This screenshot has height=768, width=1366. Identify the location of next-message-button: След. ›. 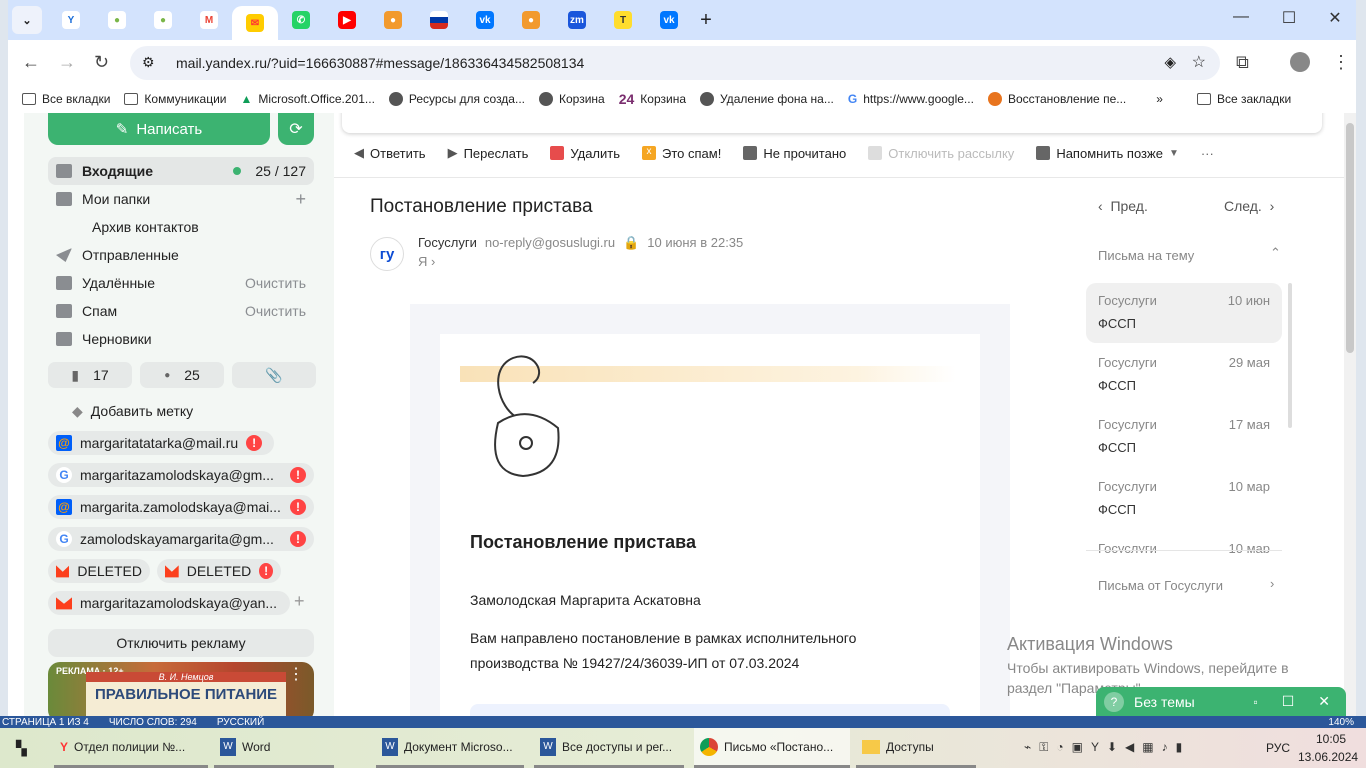
(1249, 206).